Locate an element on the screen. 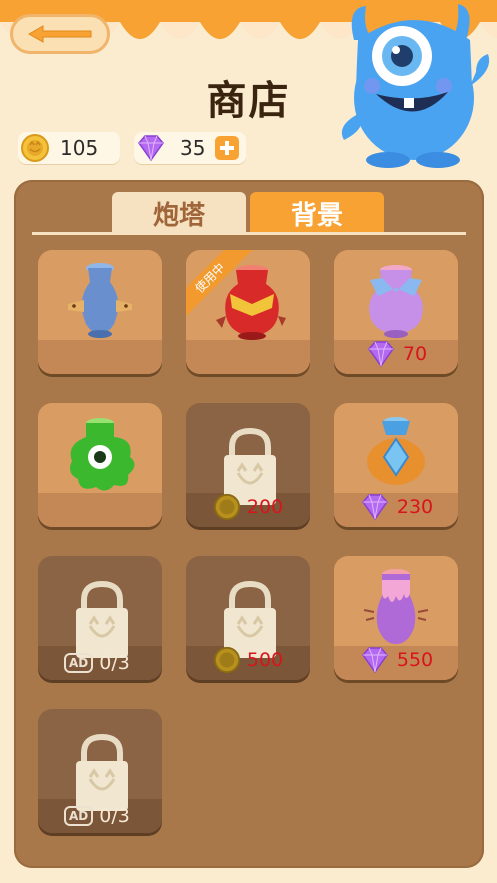  item-card-blue-vase is located at coordinates (100, 312).